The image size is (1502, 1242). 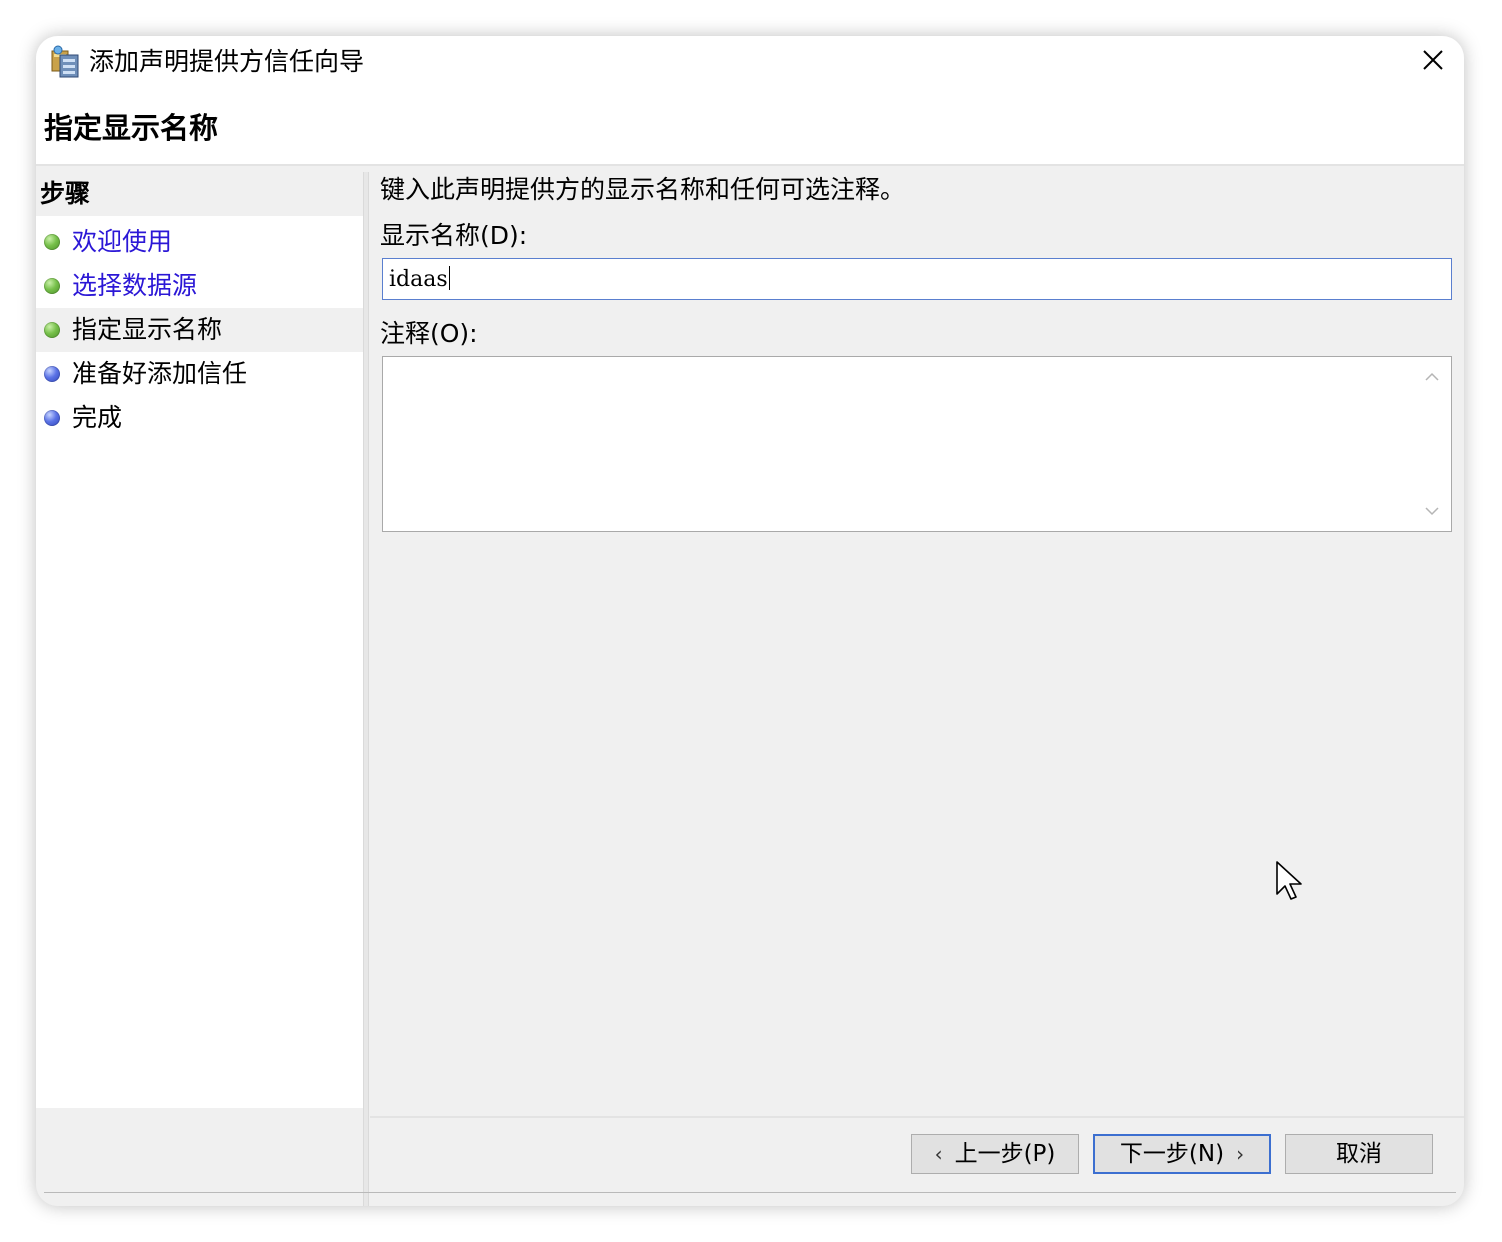 I want to click on window-title: 添加声明提供方信任向导, so click(x=227, y=61).